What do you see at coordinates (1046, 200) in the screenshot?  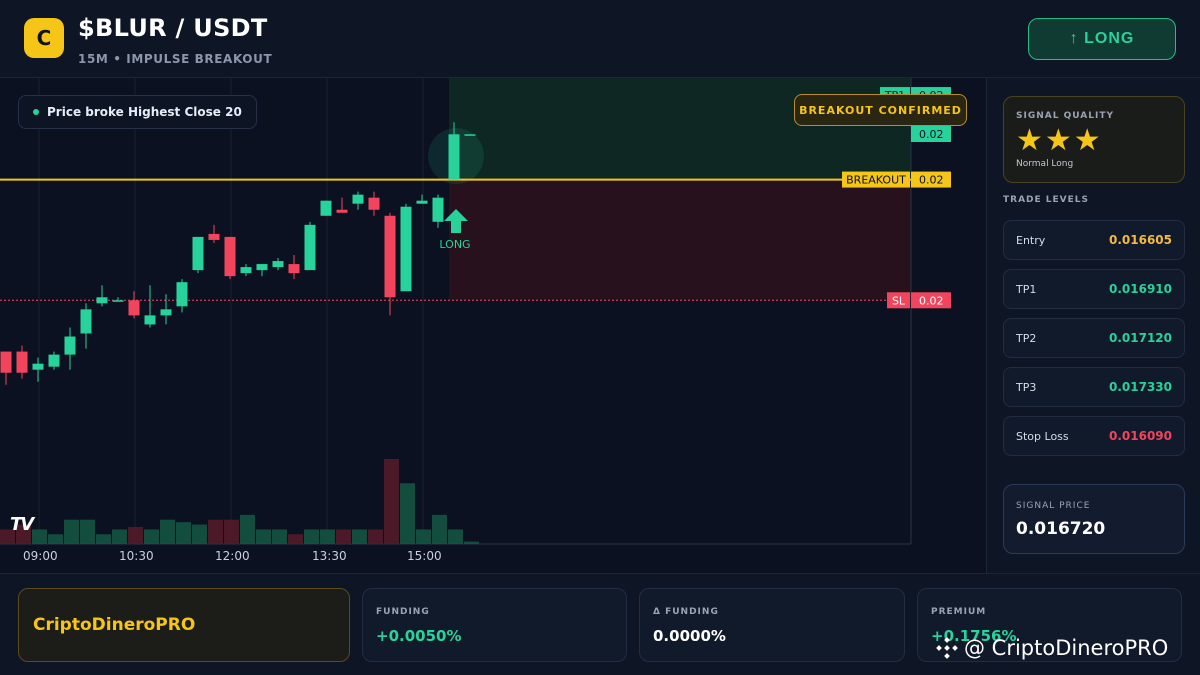 I see `trade-levels-title: TRADE LEVELS` at bounding box center [1046, 200].